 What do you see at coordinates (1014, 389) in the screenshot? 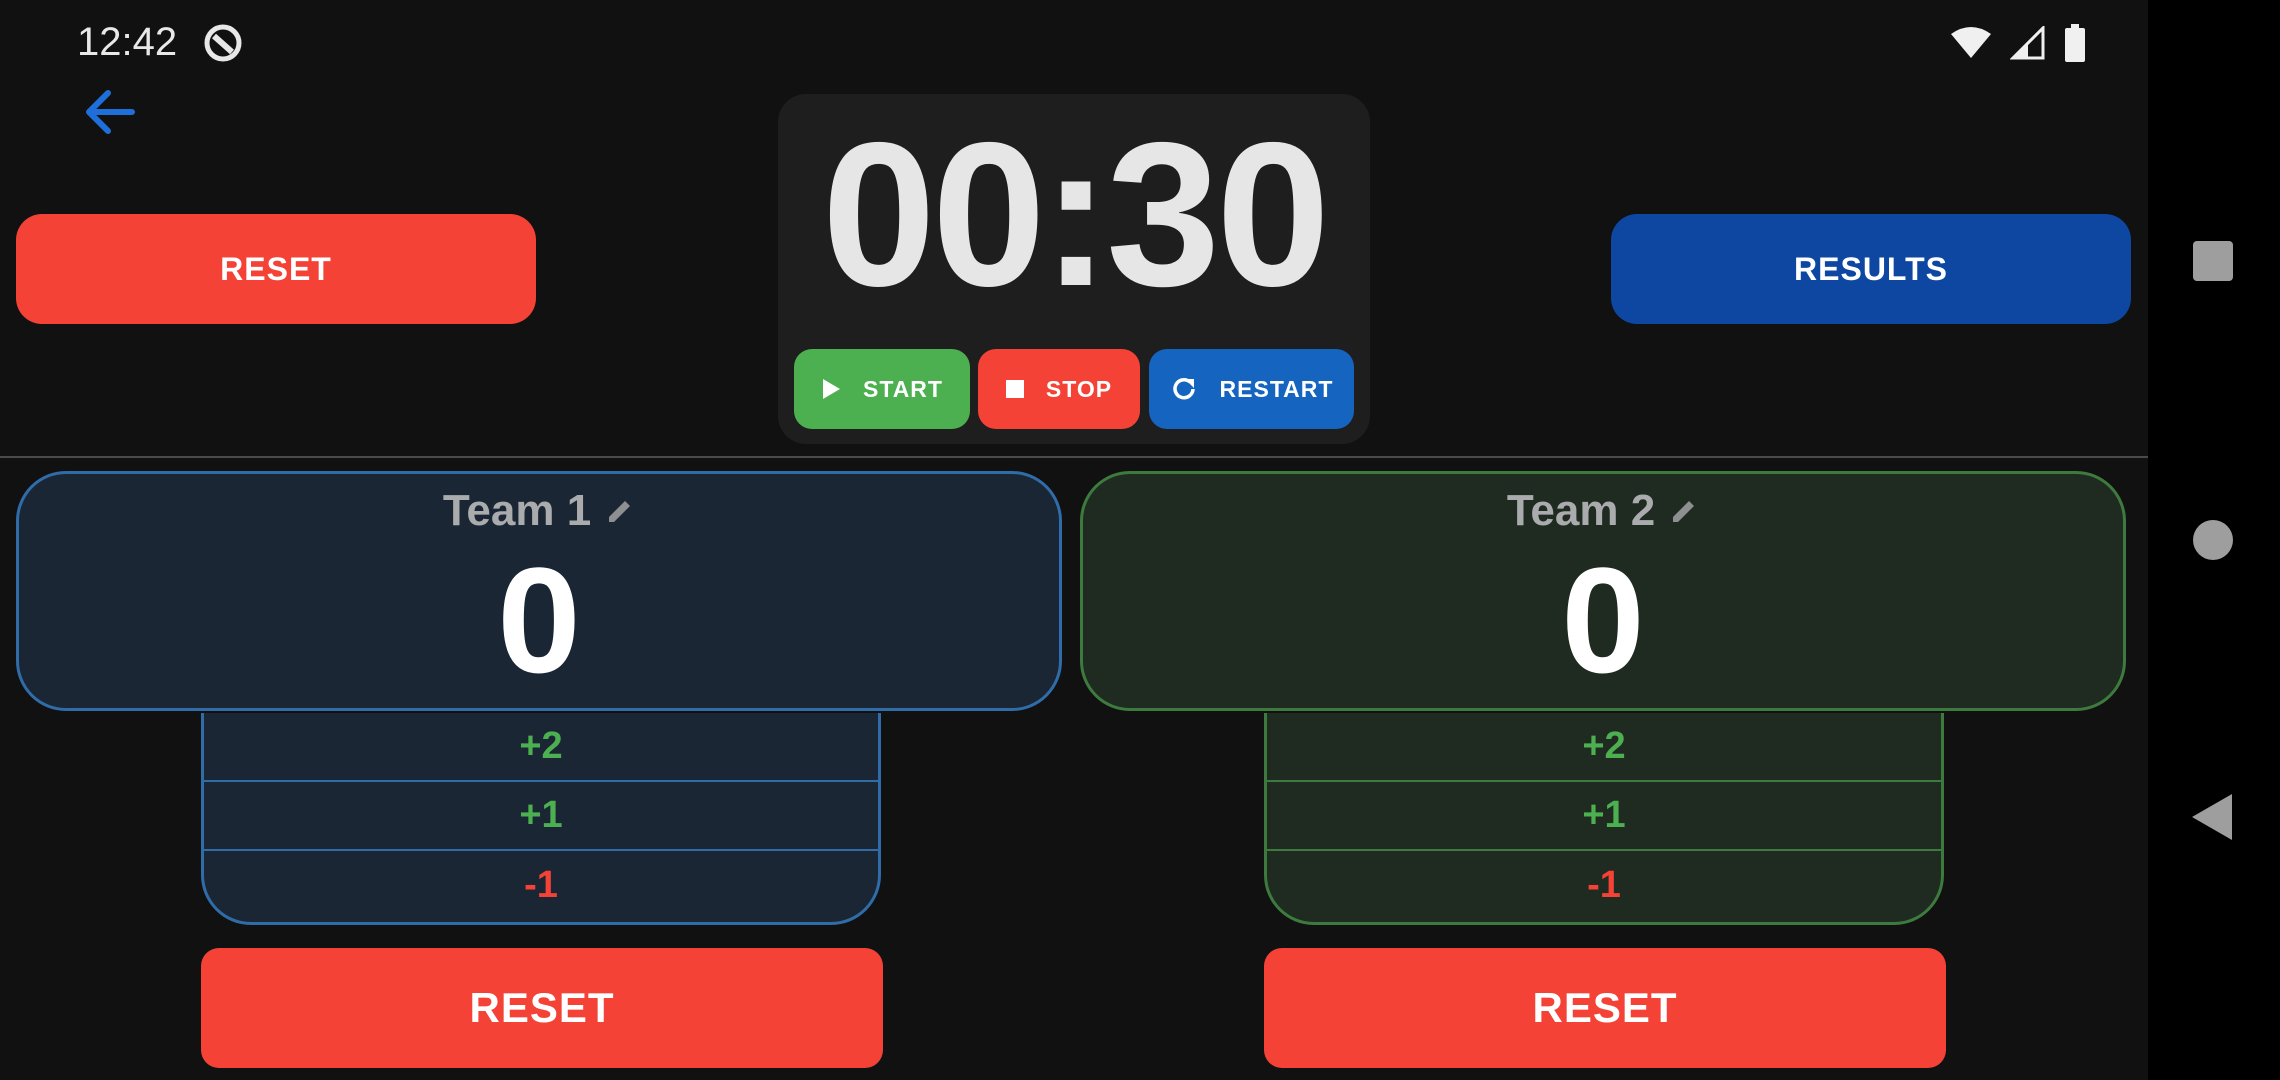
I see `stop-icon` at bounding box center [1014, 389].